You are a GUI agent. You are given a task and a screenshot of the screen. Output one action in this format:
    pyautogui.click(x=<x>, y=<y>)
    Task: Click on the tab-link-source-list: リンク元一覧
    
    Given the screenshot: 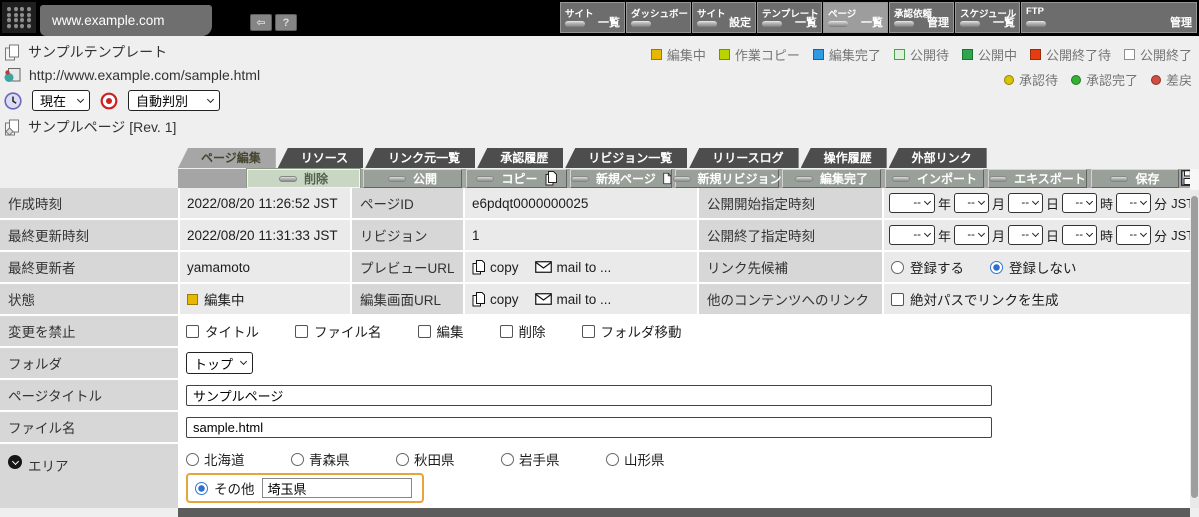 What is the action you would take?
    pyautogui.click(x=420, y=158)
    